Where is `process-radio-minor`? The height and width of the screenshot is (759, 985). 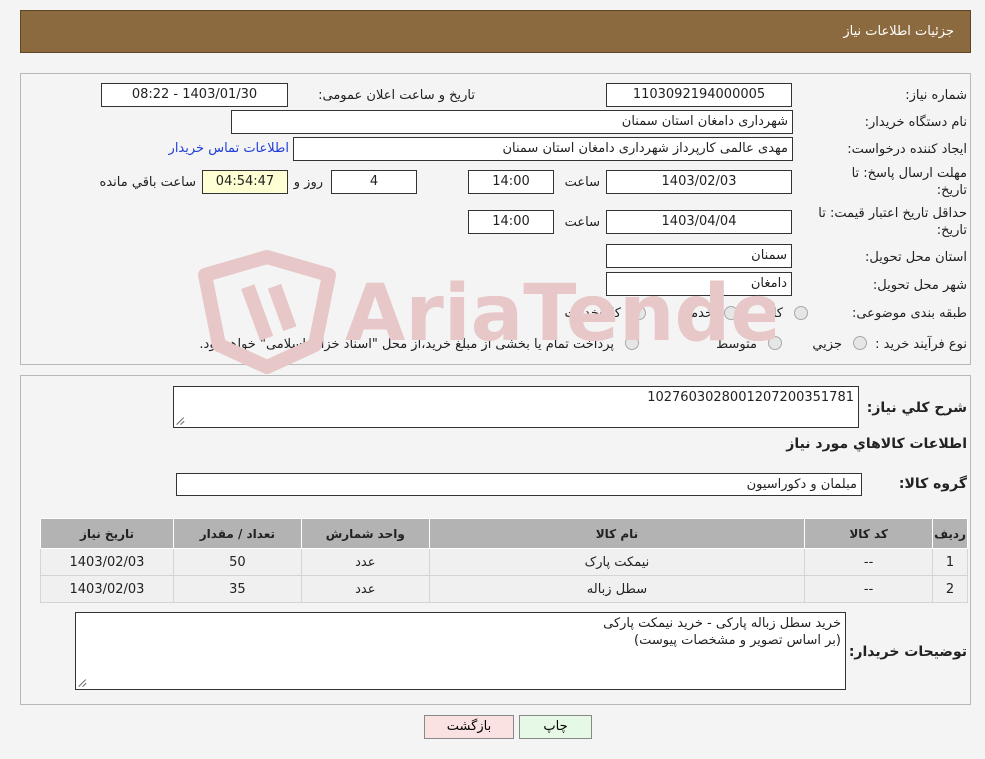
process-radio-minor is located at coordinates (860, 343).